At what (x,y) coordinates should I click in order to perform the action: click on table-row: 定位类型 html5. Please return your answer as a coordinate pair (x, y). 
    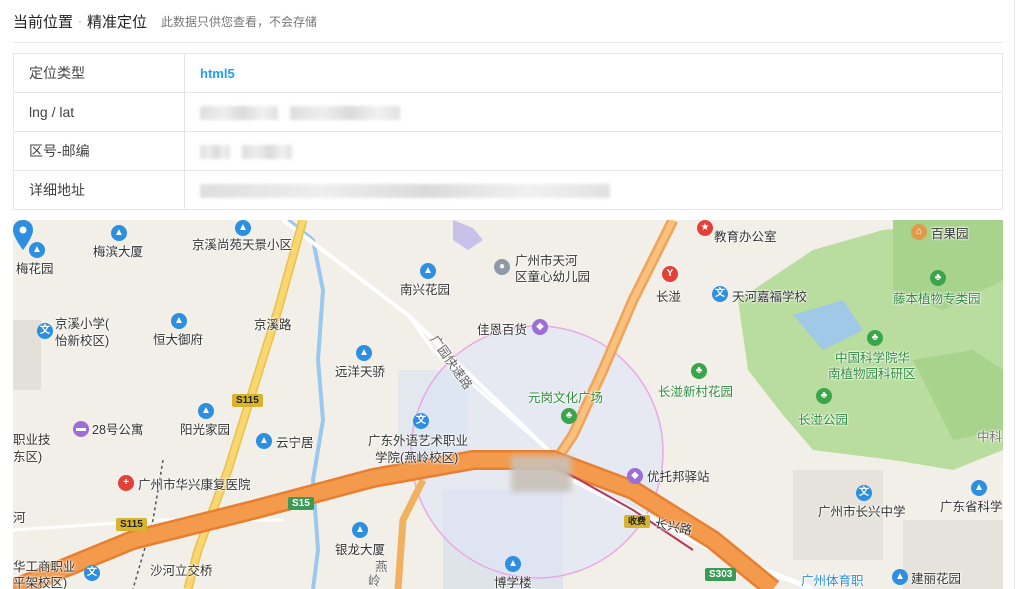
    Looking at the image, I should click on (508, 73).